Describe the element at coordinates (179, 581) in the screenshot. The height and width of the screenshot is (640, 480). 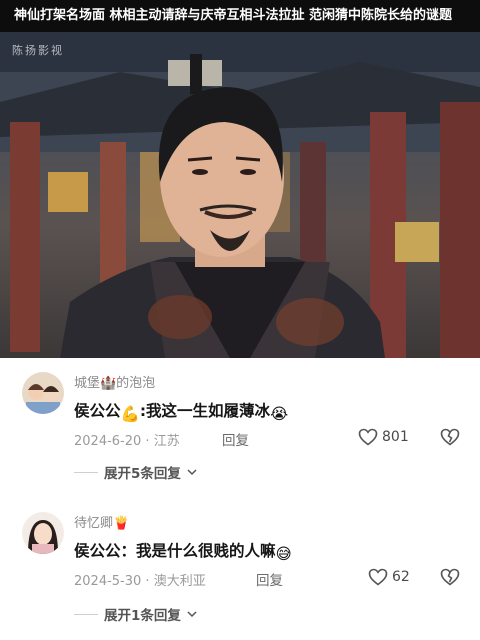
I see `comment-location: 澳大利亚` at that location.